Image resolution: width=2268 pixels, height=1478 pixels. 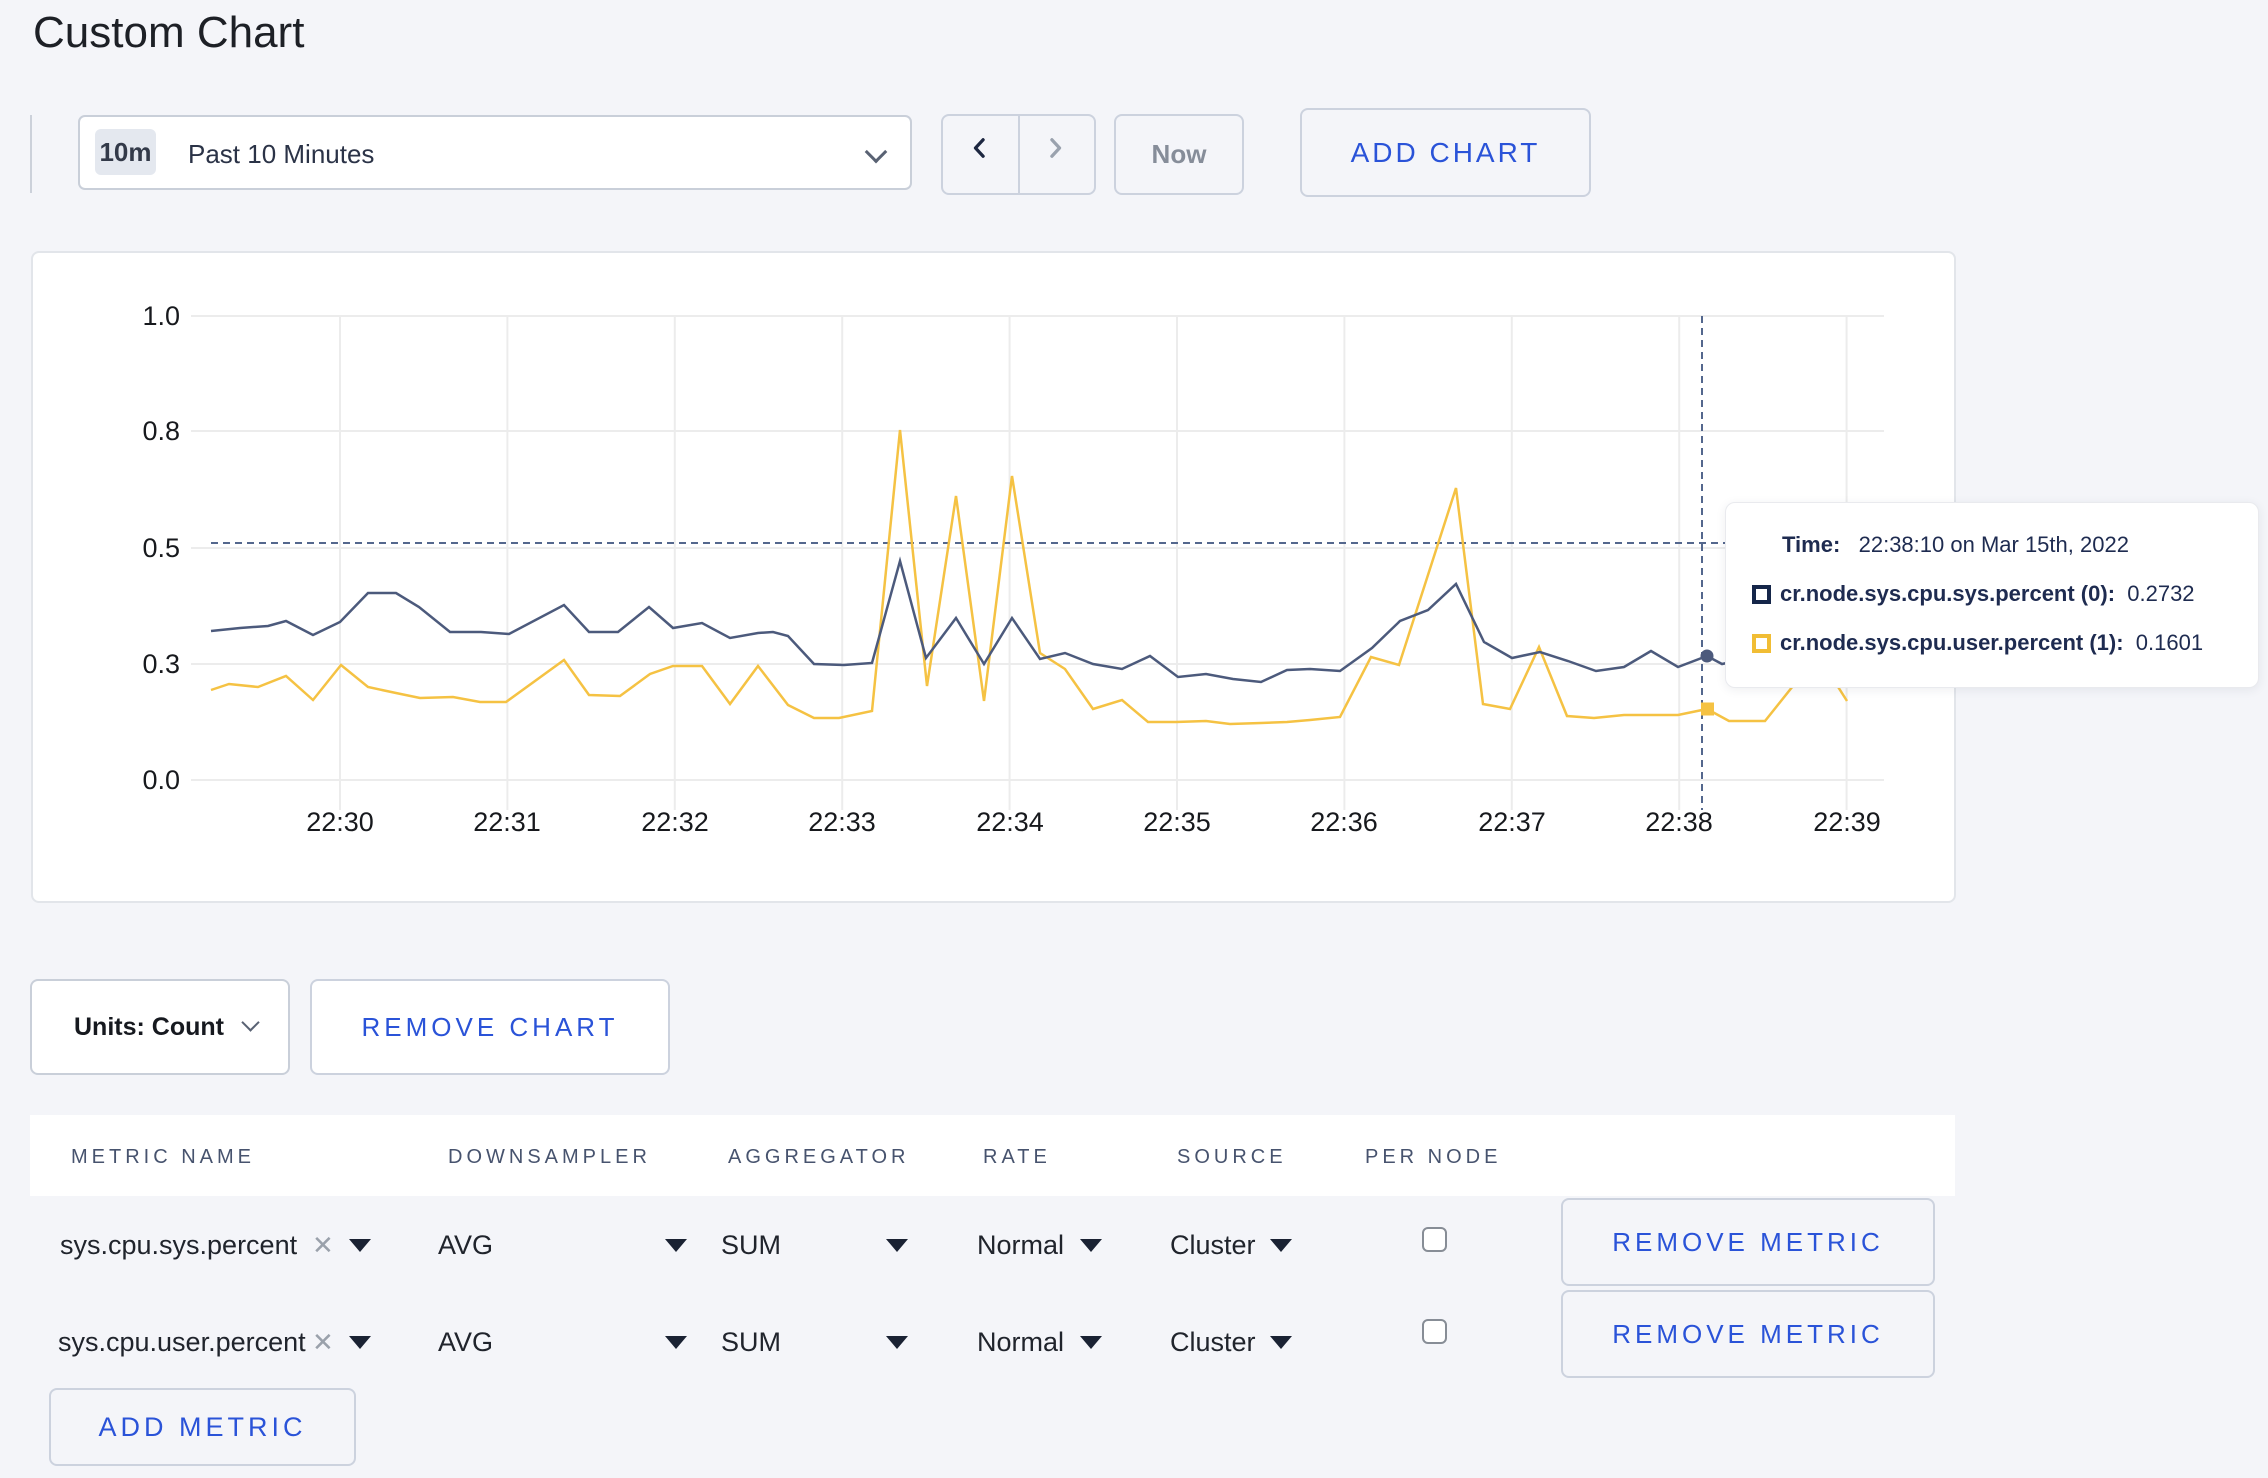 I want to click on svg-text: 0.0, so click(x=161, y=780).